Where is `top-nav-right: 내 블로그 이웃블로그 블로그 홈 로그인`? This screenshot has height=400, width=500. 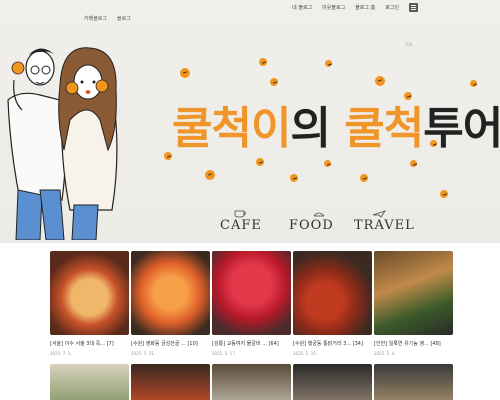
top-nav-right: 내 블로그 이웃블로그 블로그 홈 로그인 is located at coordinates (355, 7).